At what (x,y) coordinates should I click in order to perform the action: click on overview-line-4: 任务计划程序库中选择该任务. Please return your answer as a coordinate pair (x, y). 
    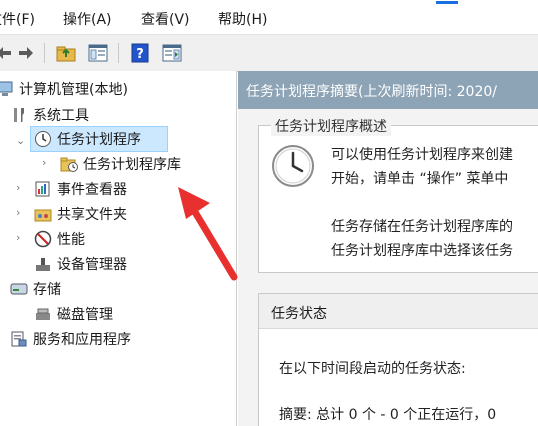
    Looking at the image, I should click on (422, 251).